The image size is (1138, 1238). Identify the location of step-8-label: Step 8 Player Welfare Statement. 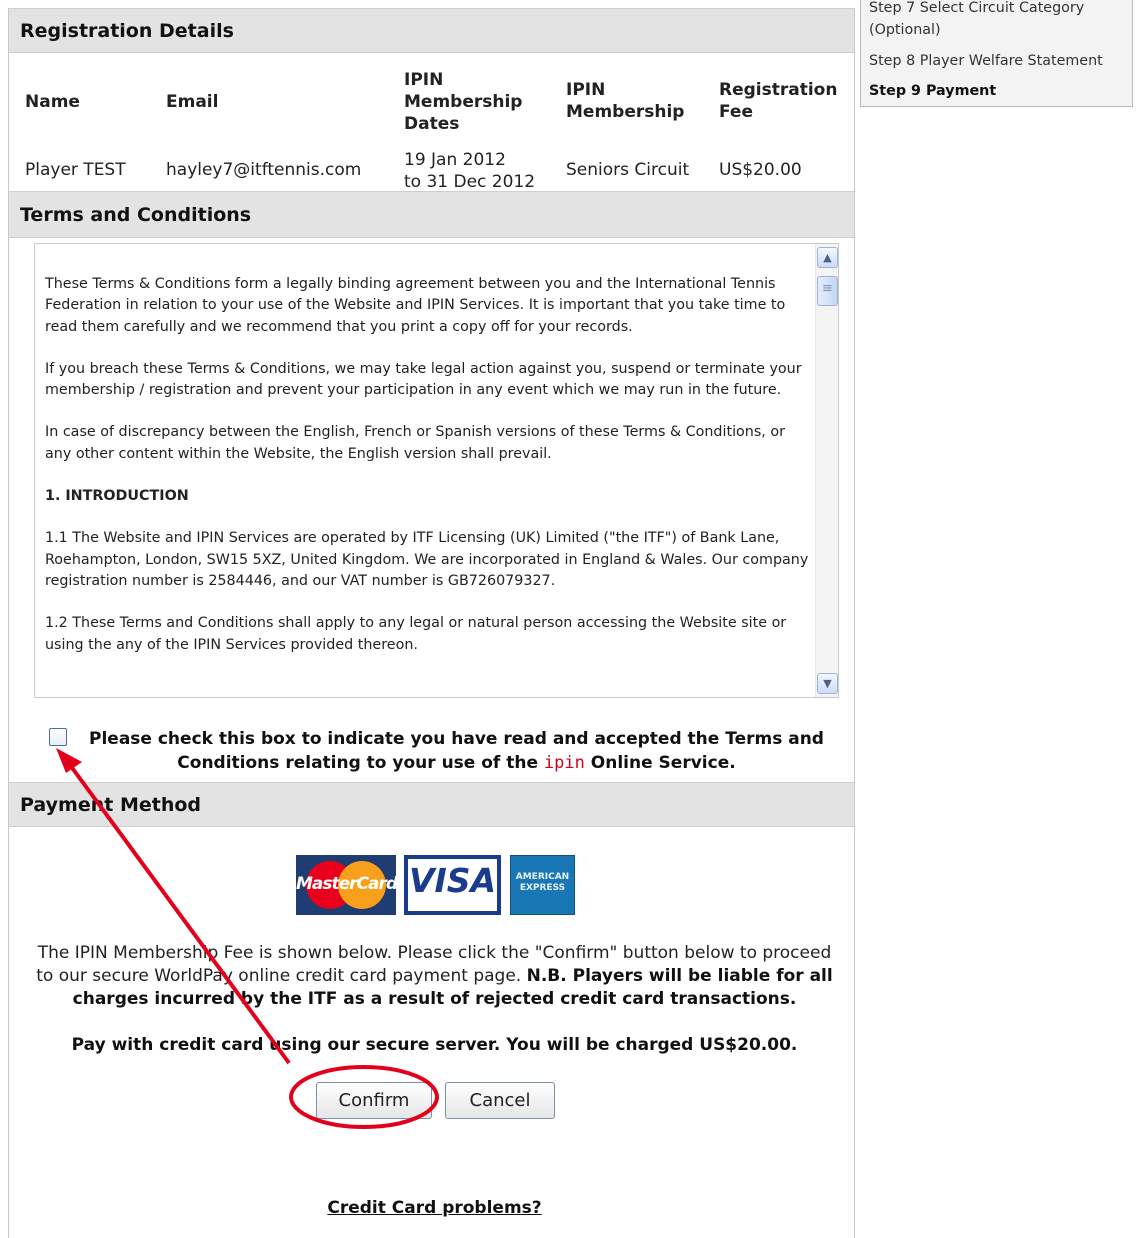
(999, 61).